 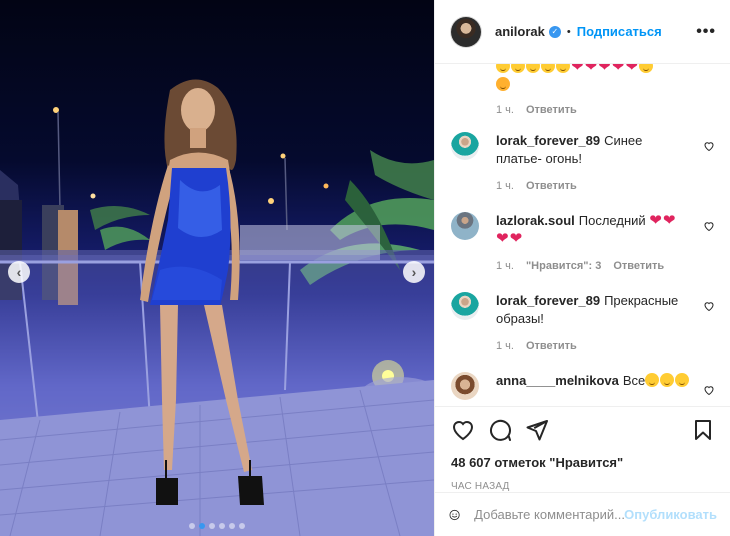 What do you see at coordinates (591, 230) in the screenshot?
I see `comment-text: lazlorak.soul Последний ❤❤❤❤` at bounding box center [591, 230].